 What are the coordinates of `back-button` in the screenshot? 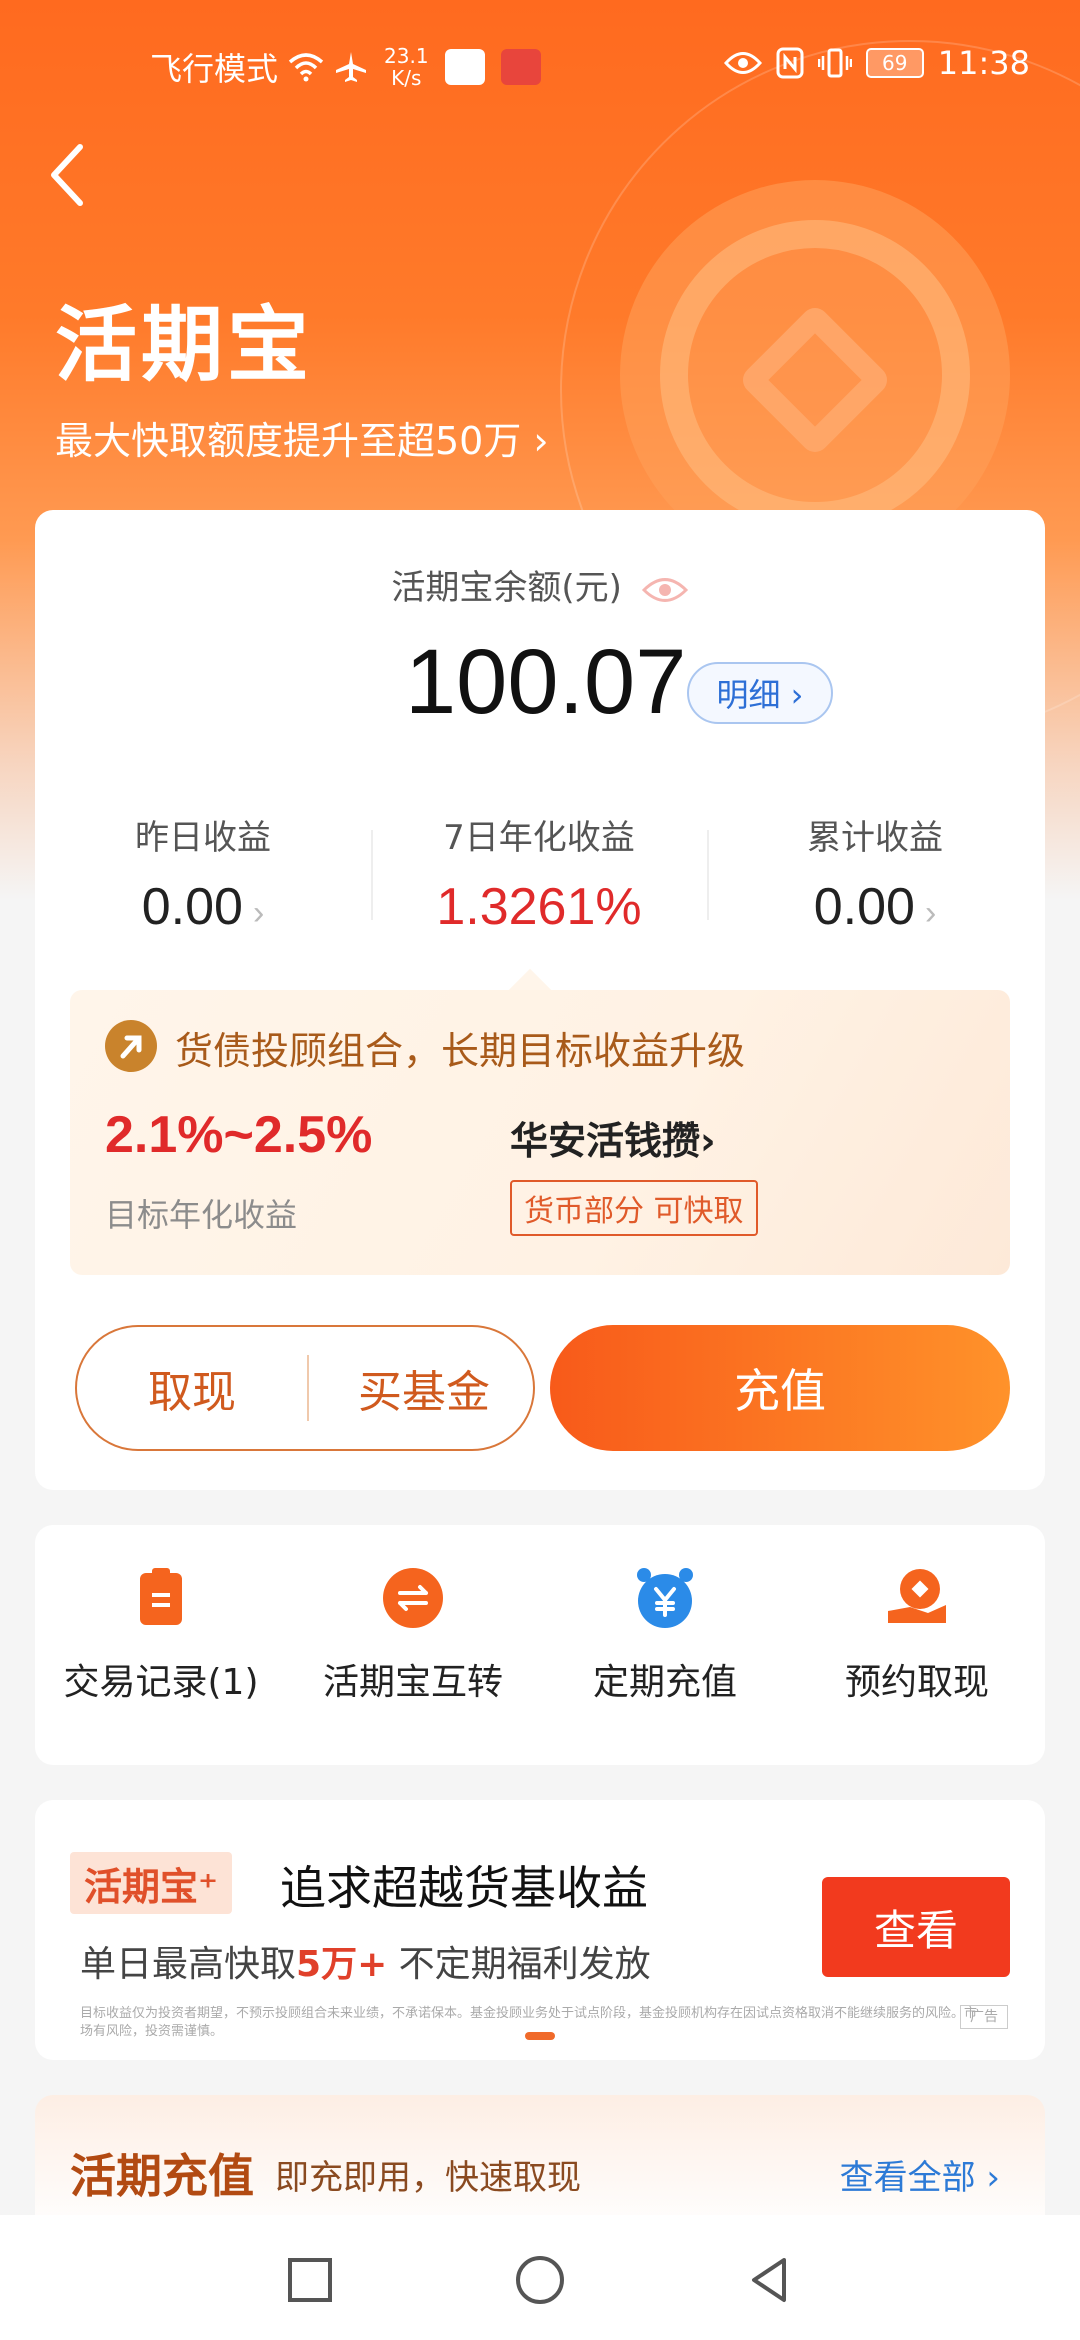 It's located at (70, 175).